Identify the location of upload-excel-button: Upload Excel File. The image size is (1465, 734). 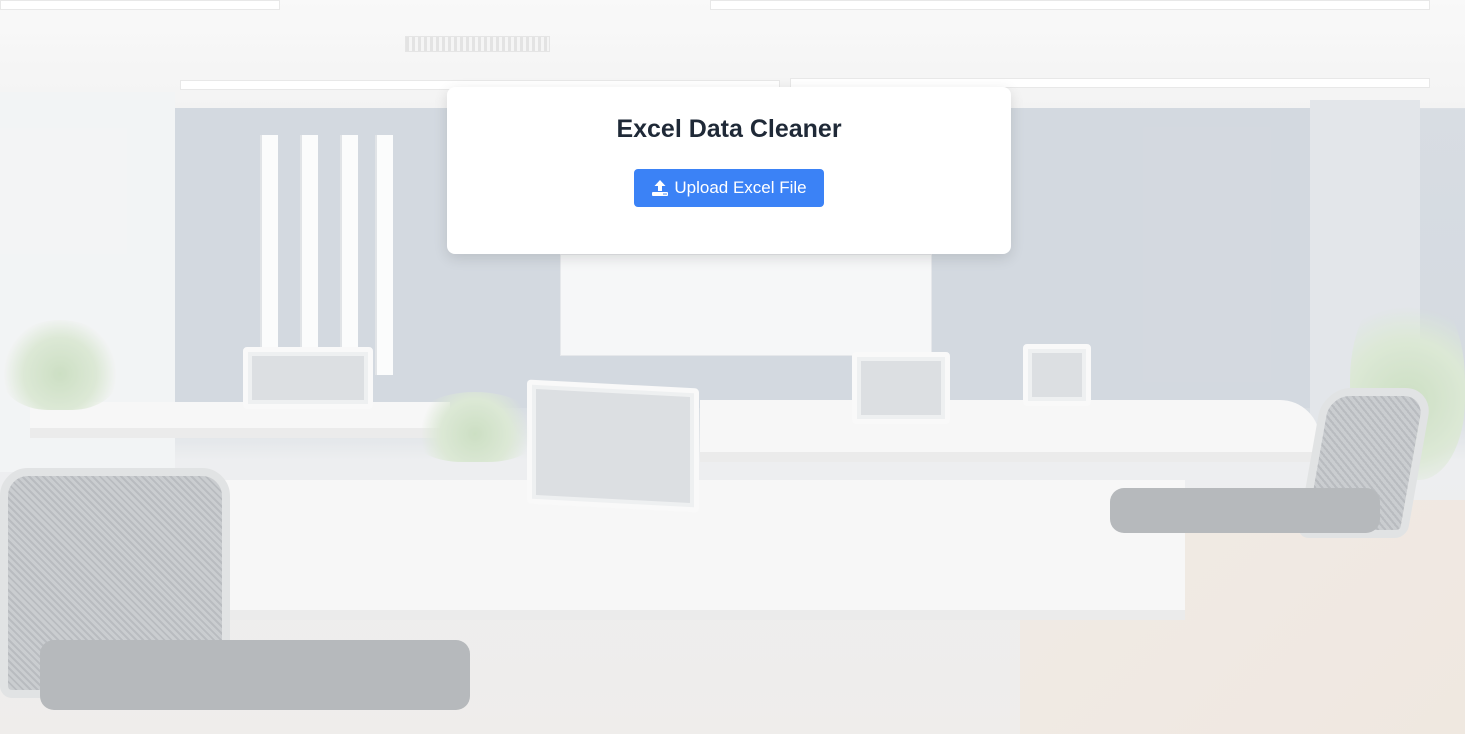
(729, 188).